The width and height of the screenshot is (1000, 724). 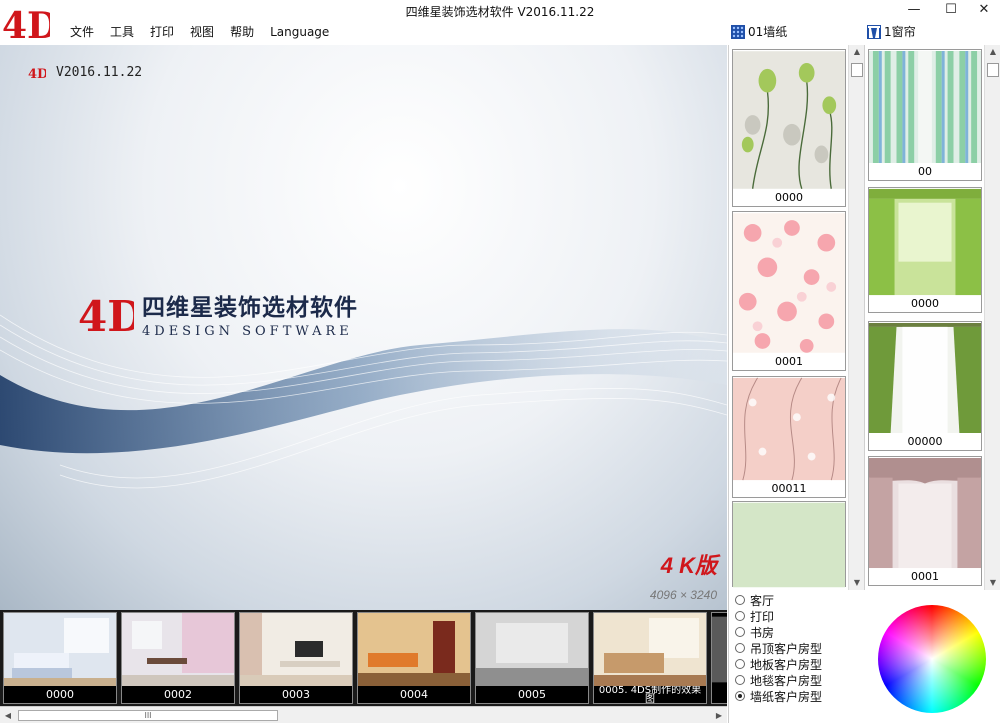 I want to click on room-thumbnail: 0003, so click(x=296, y=658).